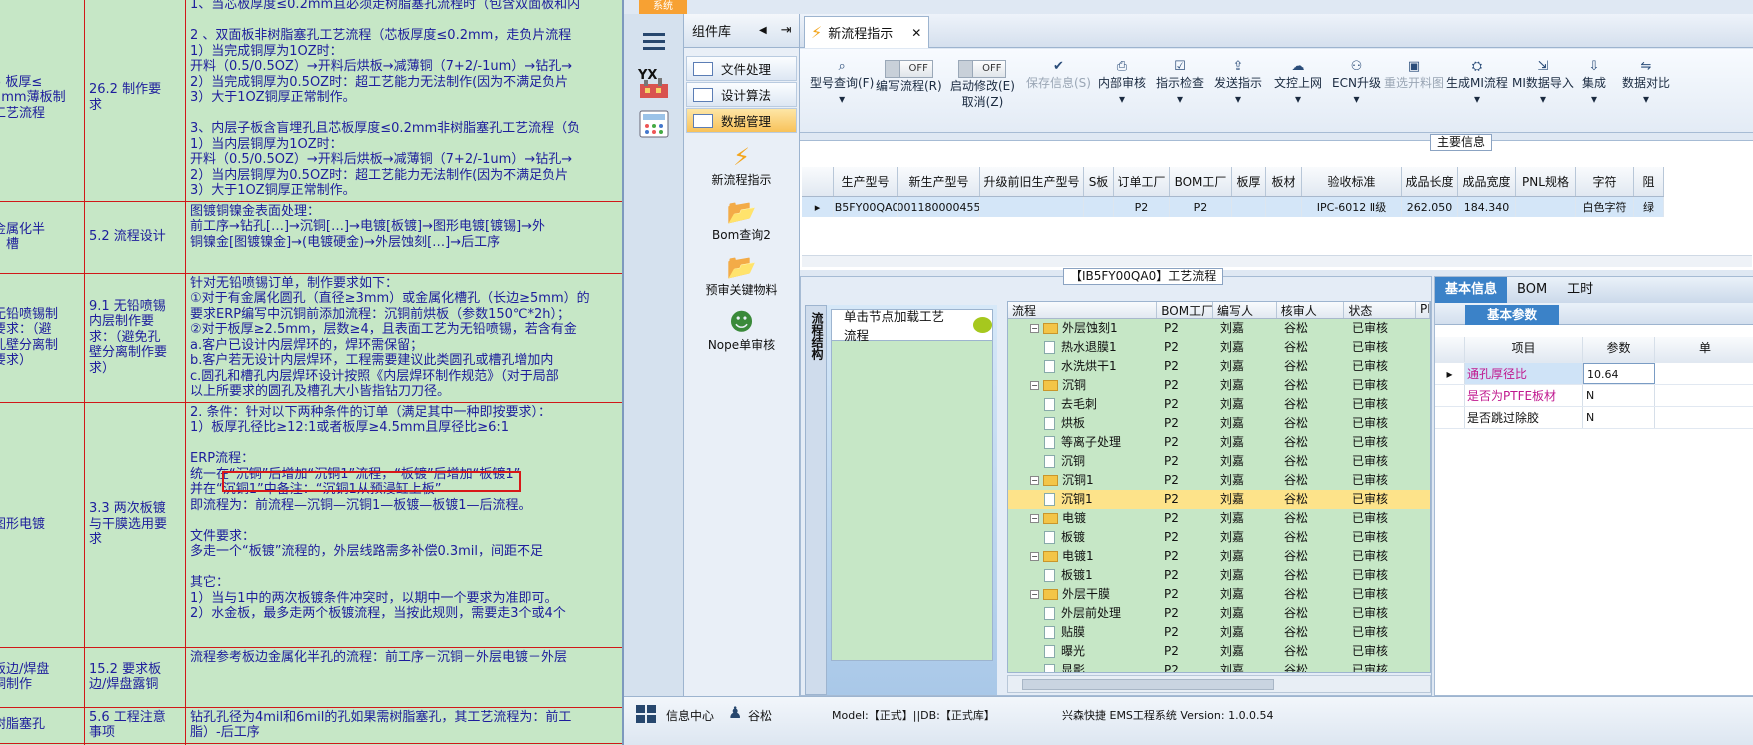 This screenshot has width=1753, height=745. I want to click on ribbon-button-2: OFF 编写流程(R), so click(909, 76).